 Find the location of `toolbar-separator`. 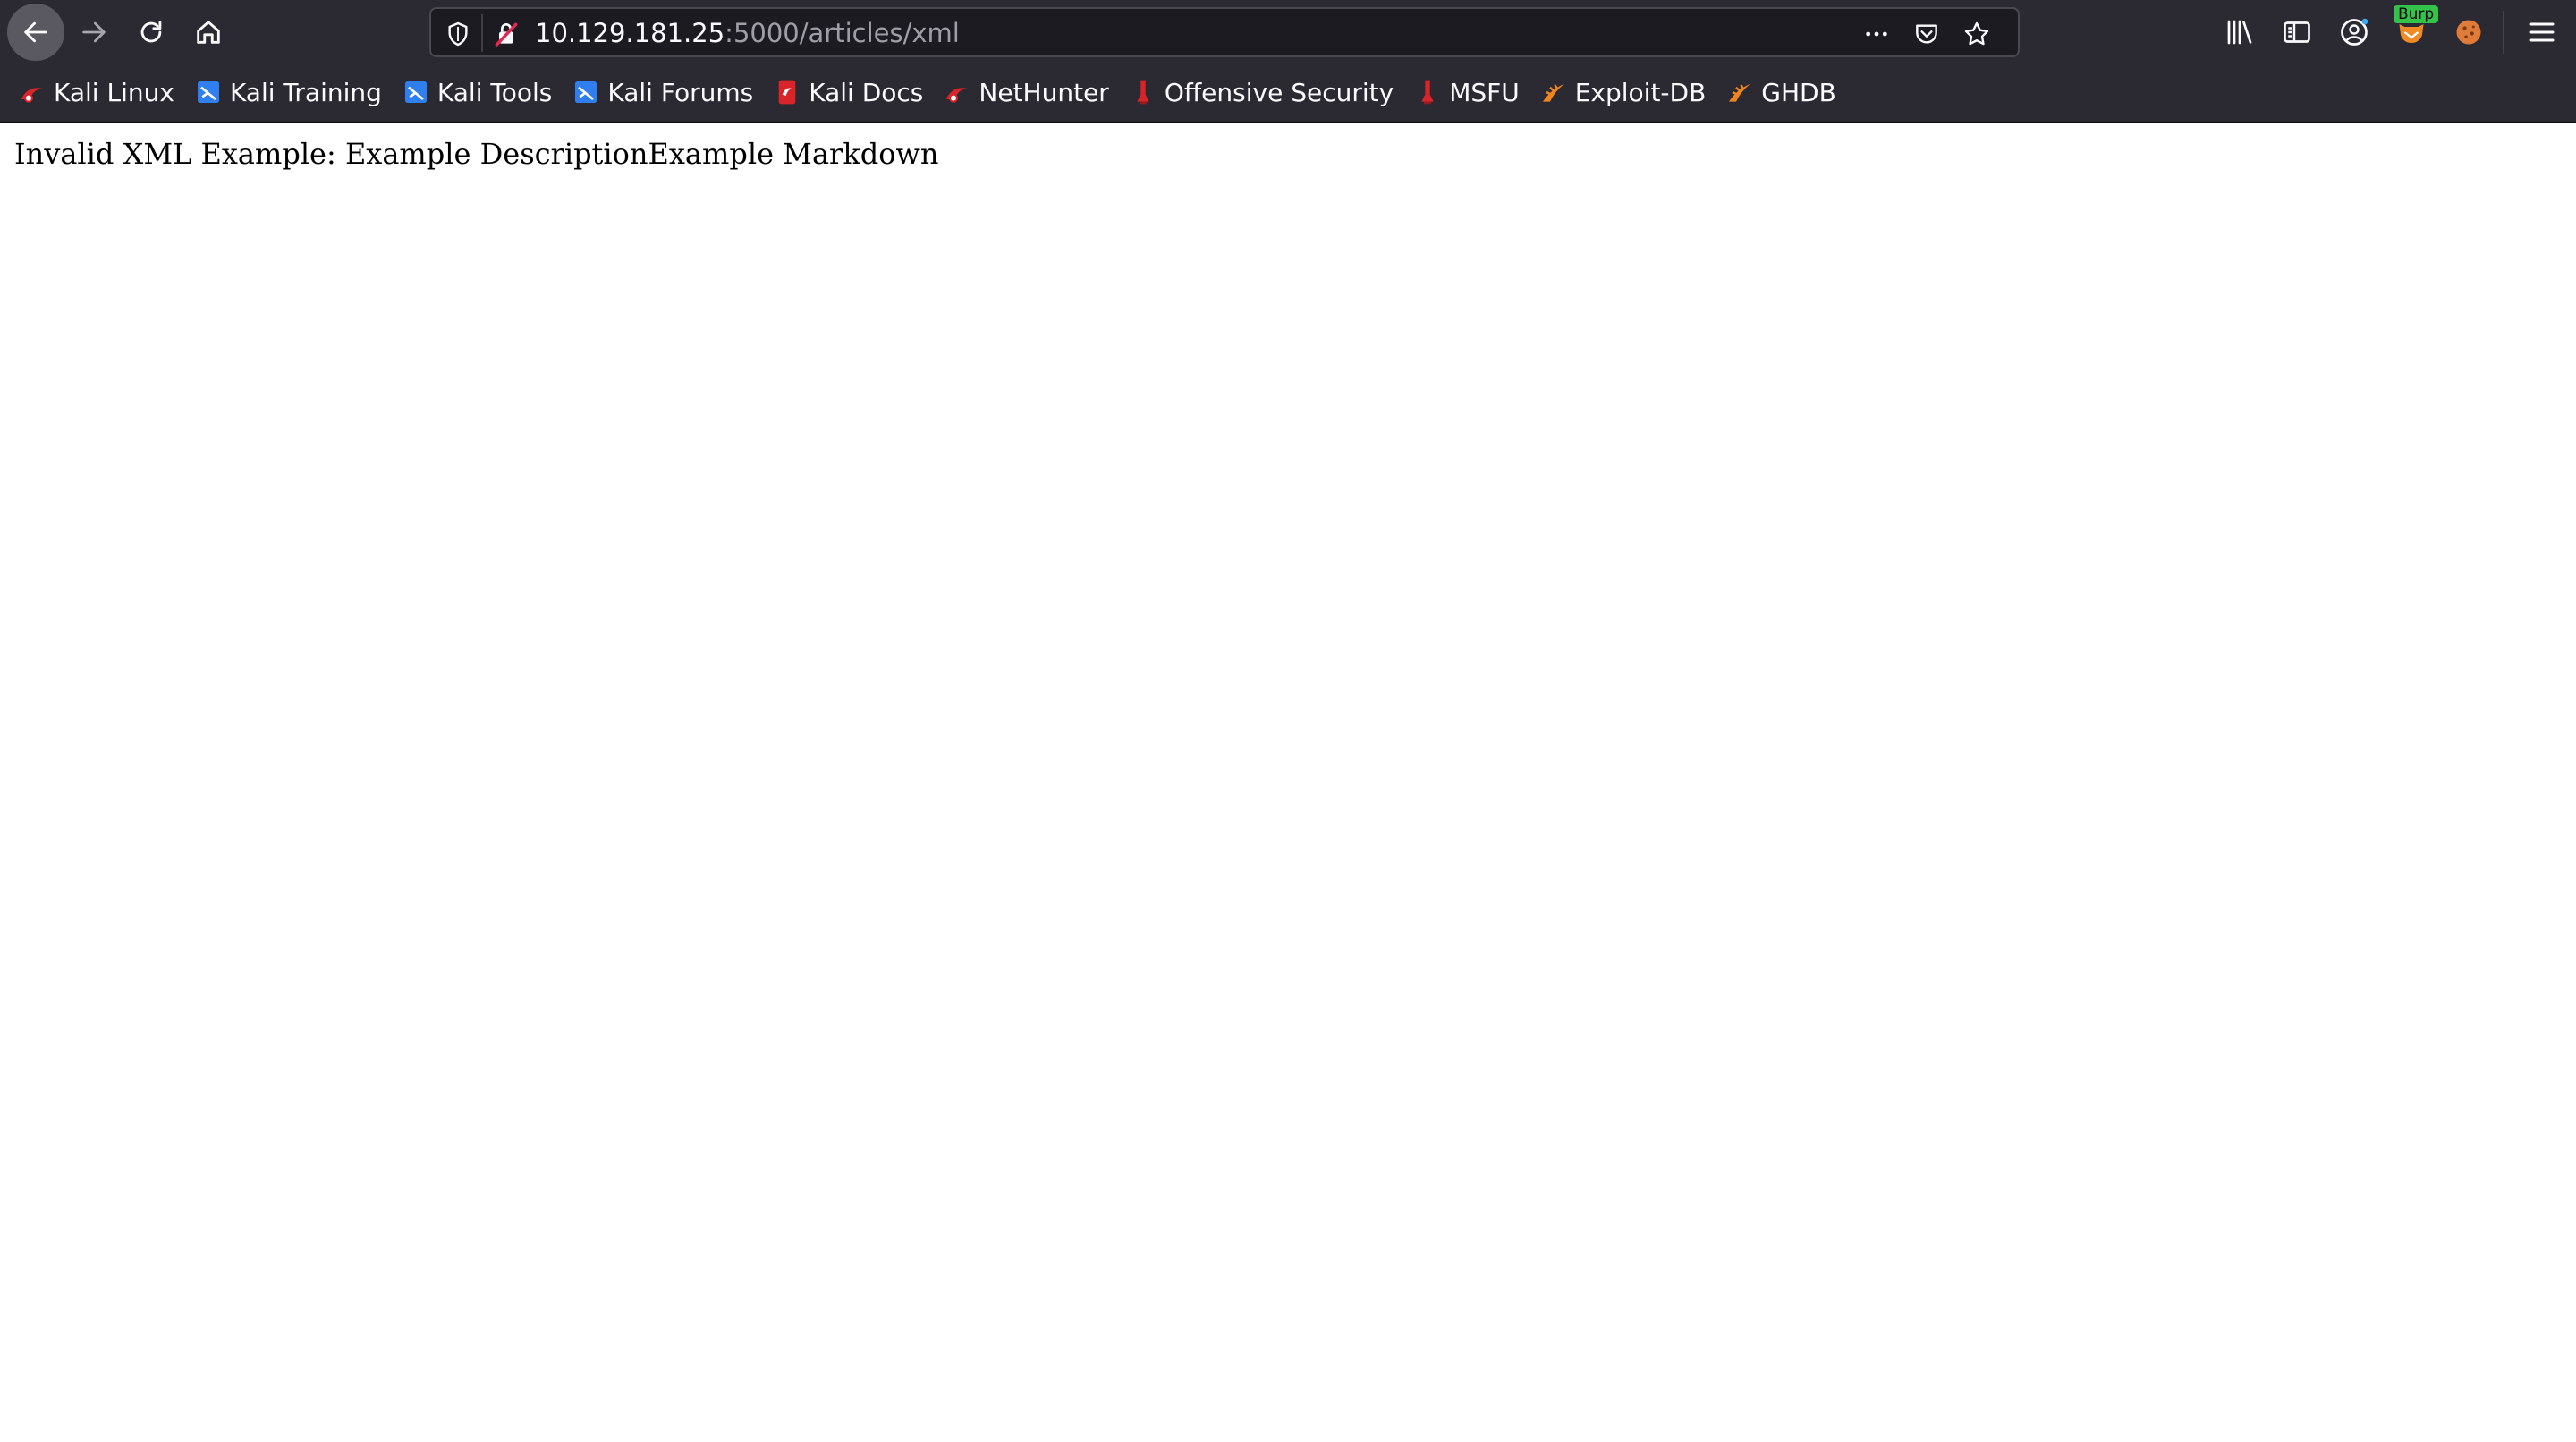

toolbar-separator is located at coordinates (2503, 32).